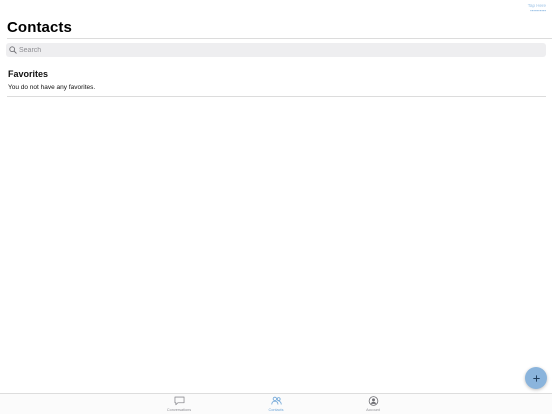 This screenshot has width=552, height=414. I want to click on tab-bar: Conversations Contacts Account, so click(276, 403).